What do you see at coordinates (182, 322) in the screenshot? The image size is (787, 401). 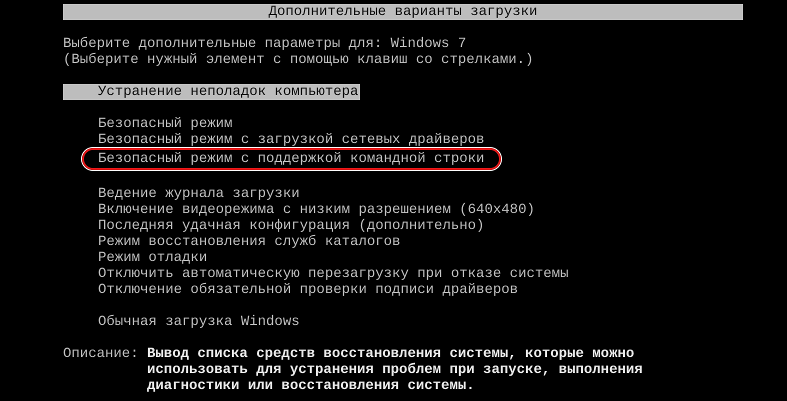 I see `boot-menu-item: Обычная загрузка Windows` at bounding box center [182, 322].